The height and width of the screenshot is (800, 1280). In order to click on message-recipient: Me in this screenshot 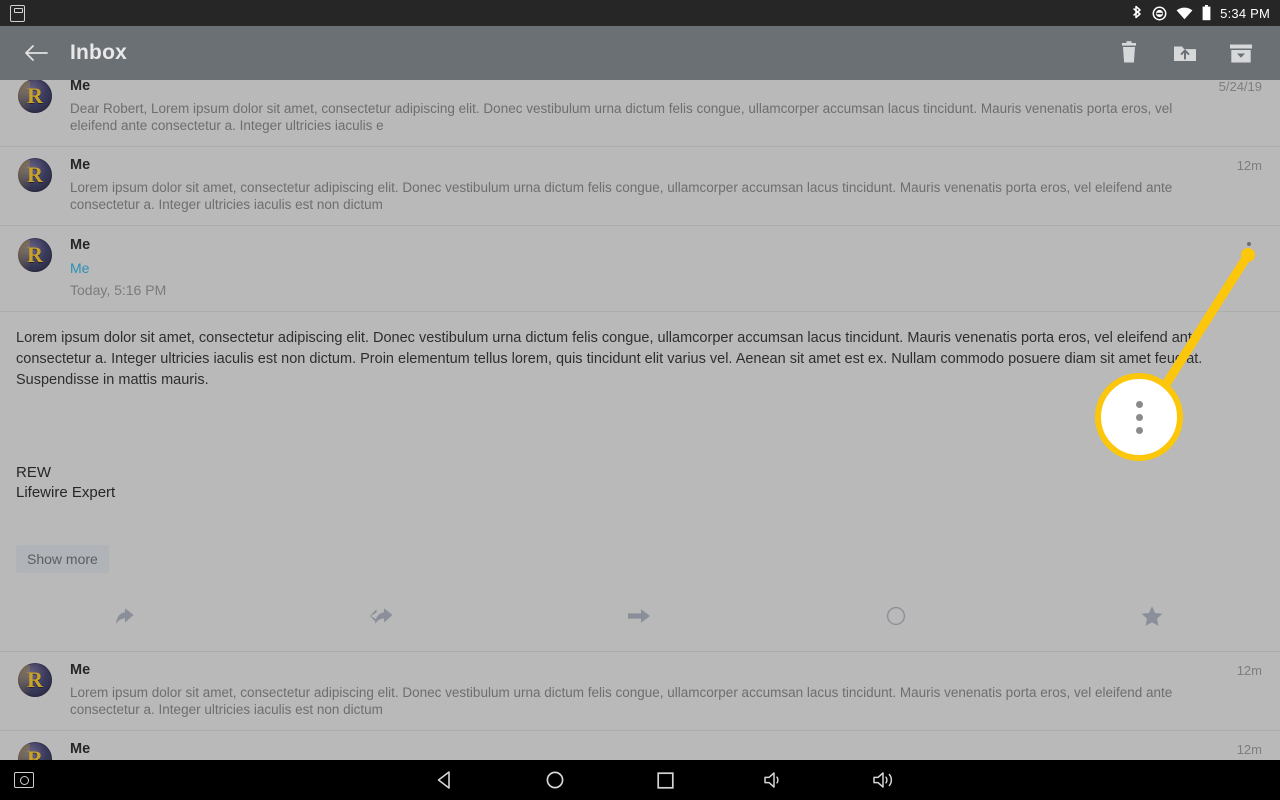, I will do `click(648, 268)`.